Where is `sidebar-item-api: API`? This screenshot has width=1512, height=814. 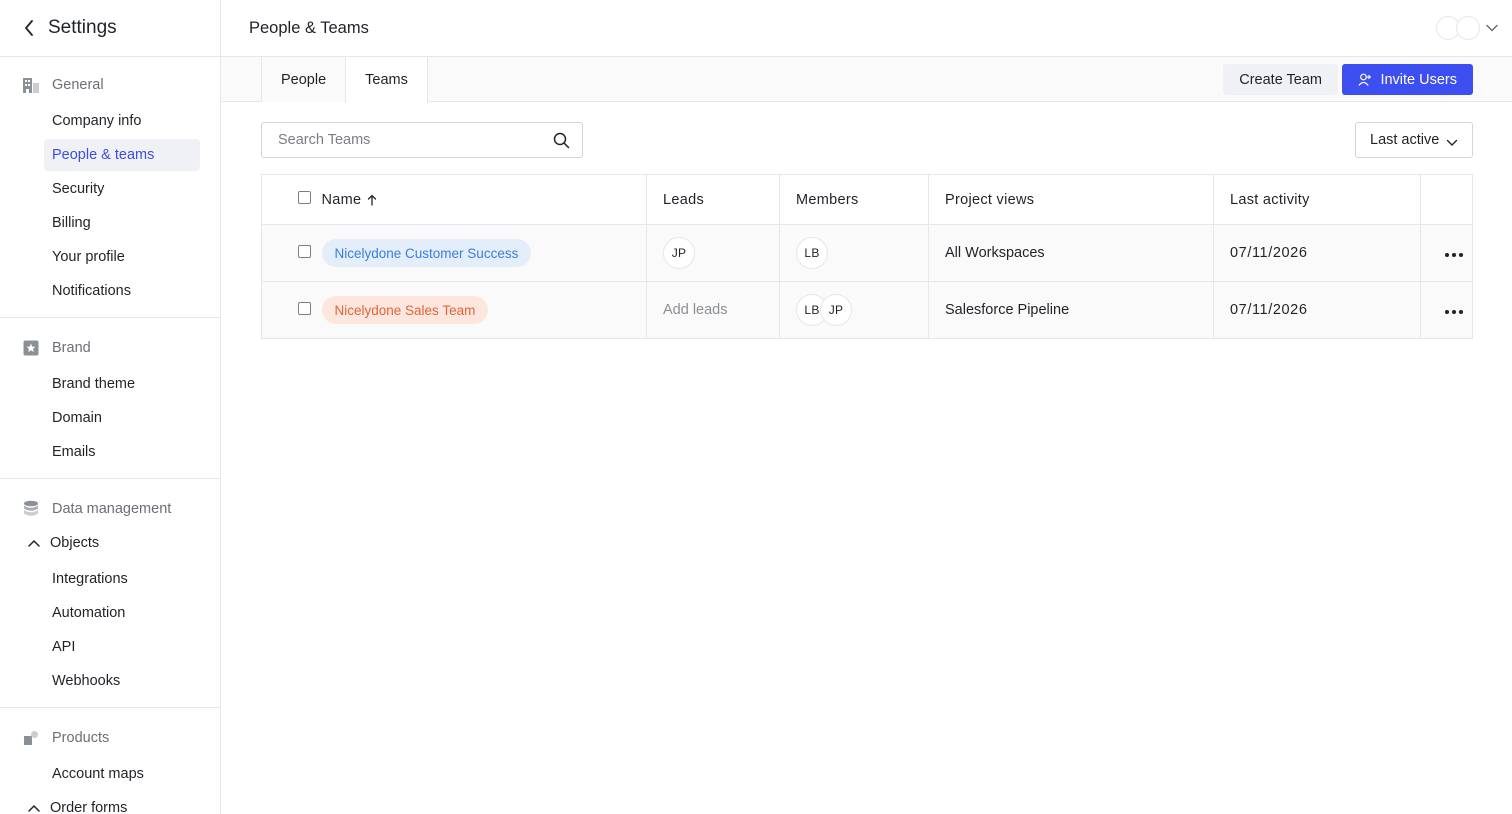
sidebar-item-api: API is located at coordinates (122, 647).